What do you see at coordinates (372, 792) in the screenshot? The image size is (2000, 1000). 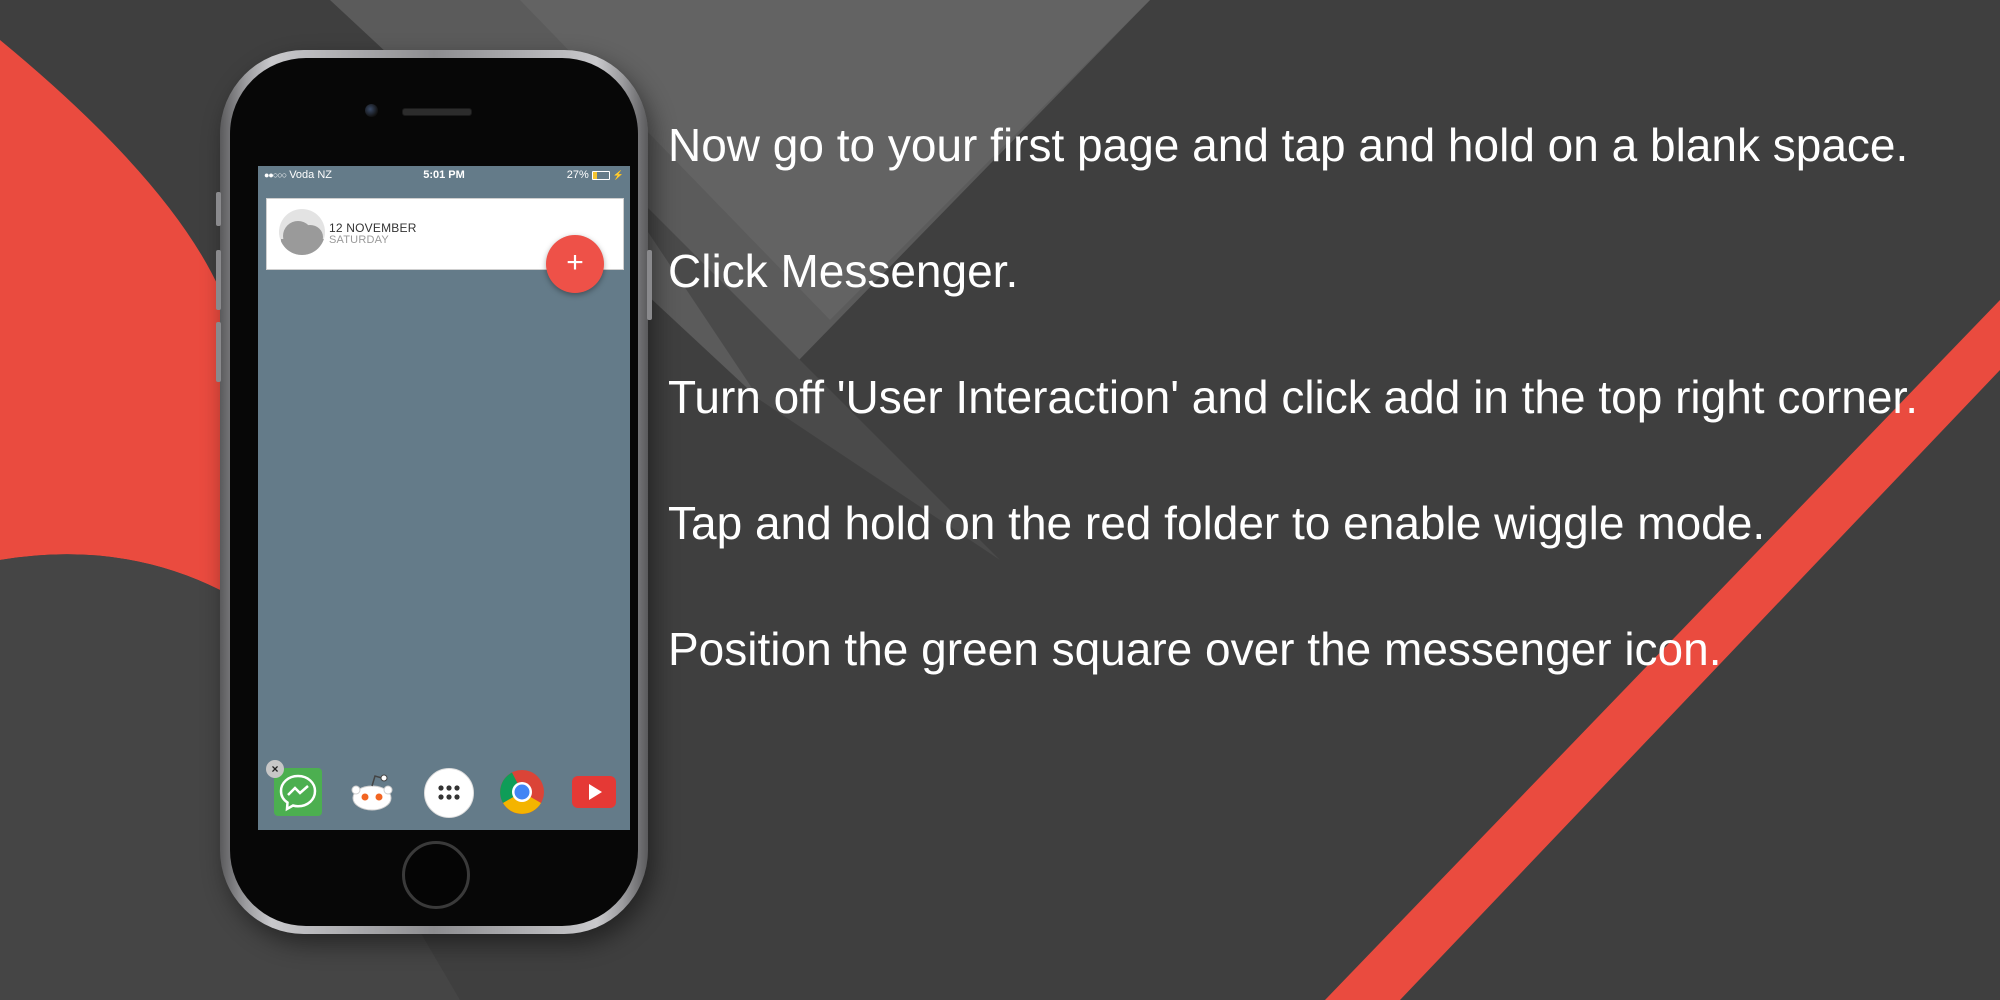 I see `reddit-icon` at bounding box center [372, 792].